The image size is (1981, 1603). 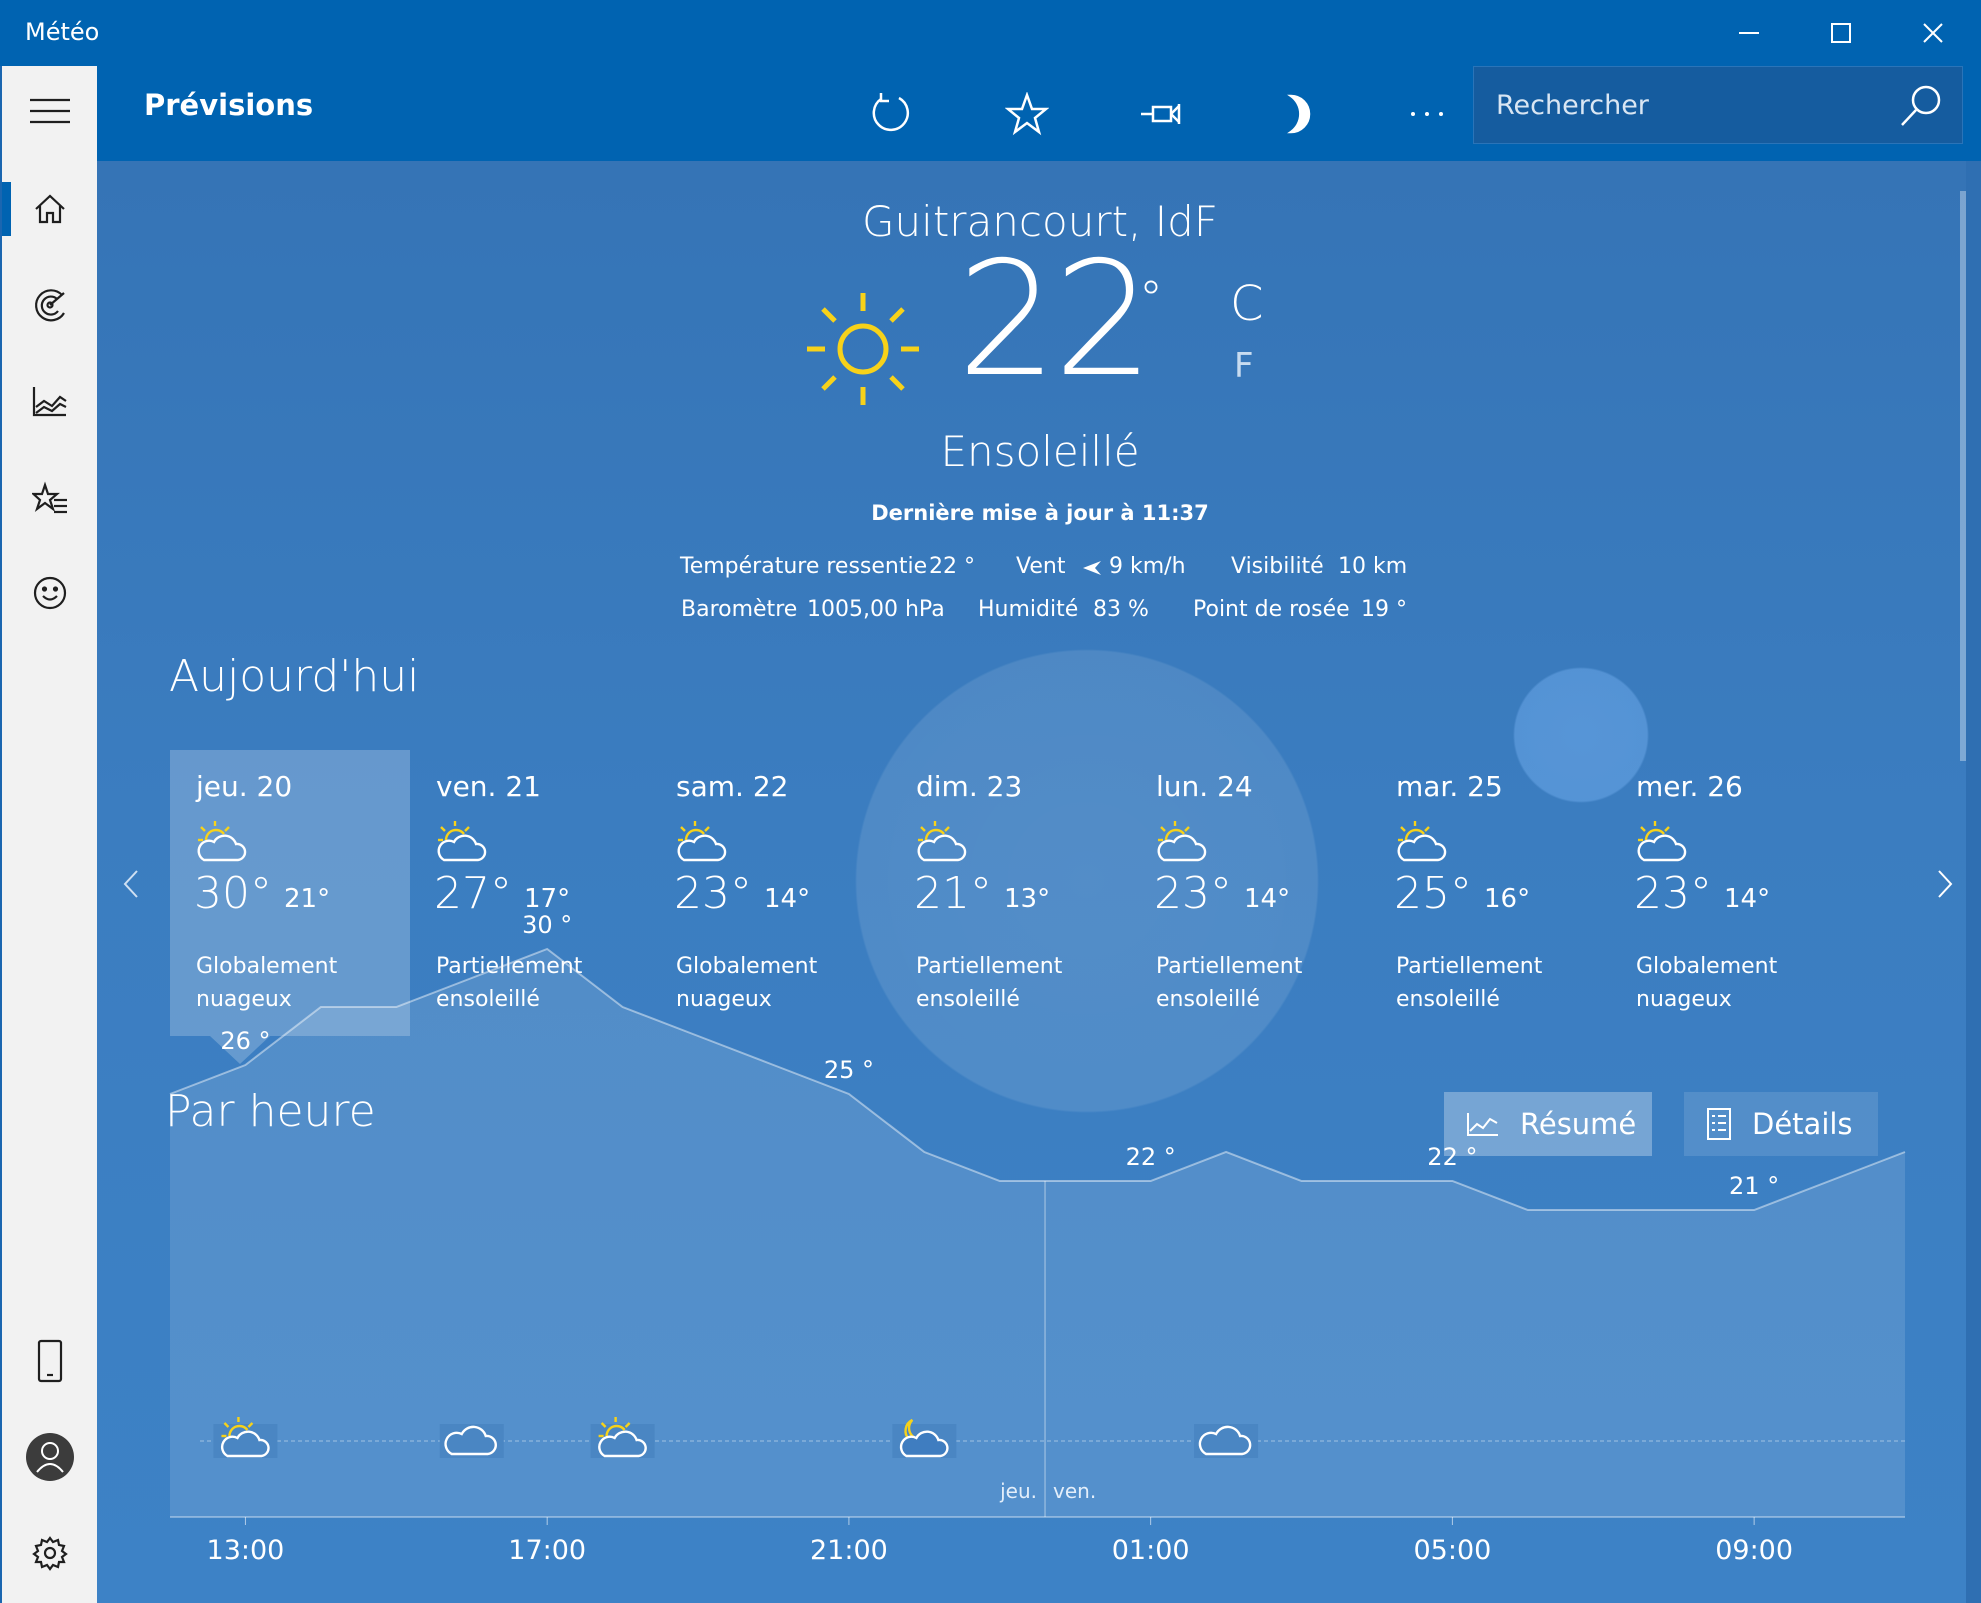 I want to click on hour-label: 17:00, so click(x=547, y=1550).